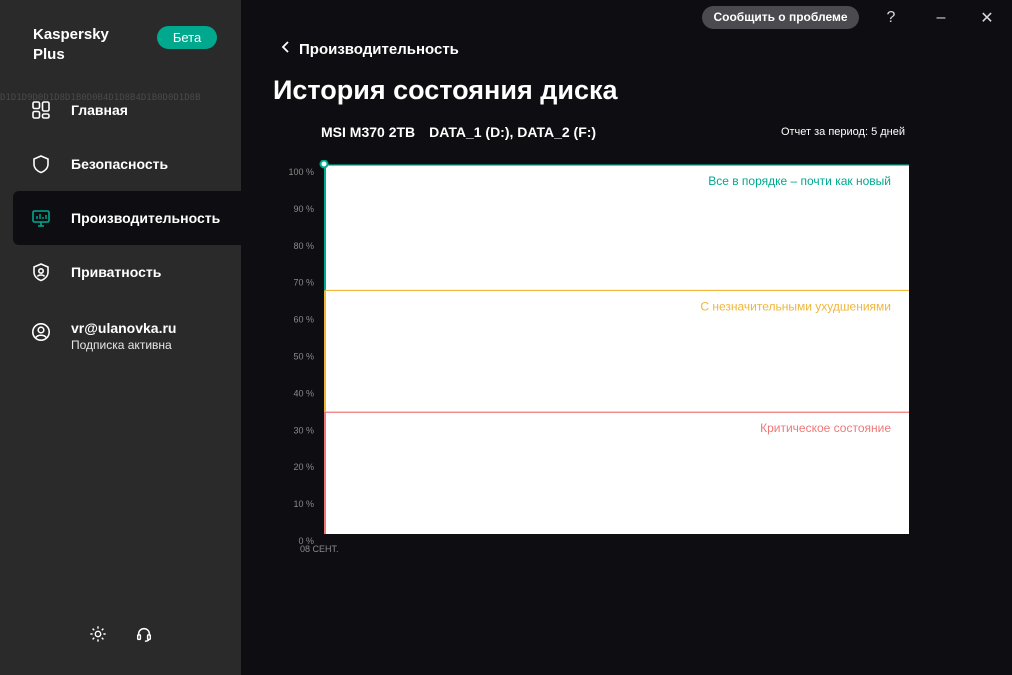 The width and height of the screenshot is (1012, 675). What do you see at coordinates (842, 132) in the screenshot?
I see `report-period: Отчет за период: 5 дней` at bounding box center [842, 132].